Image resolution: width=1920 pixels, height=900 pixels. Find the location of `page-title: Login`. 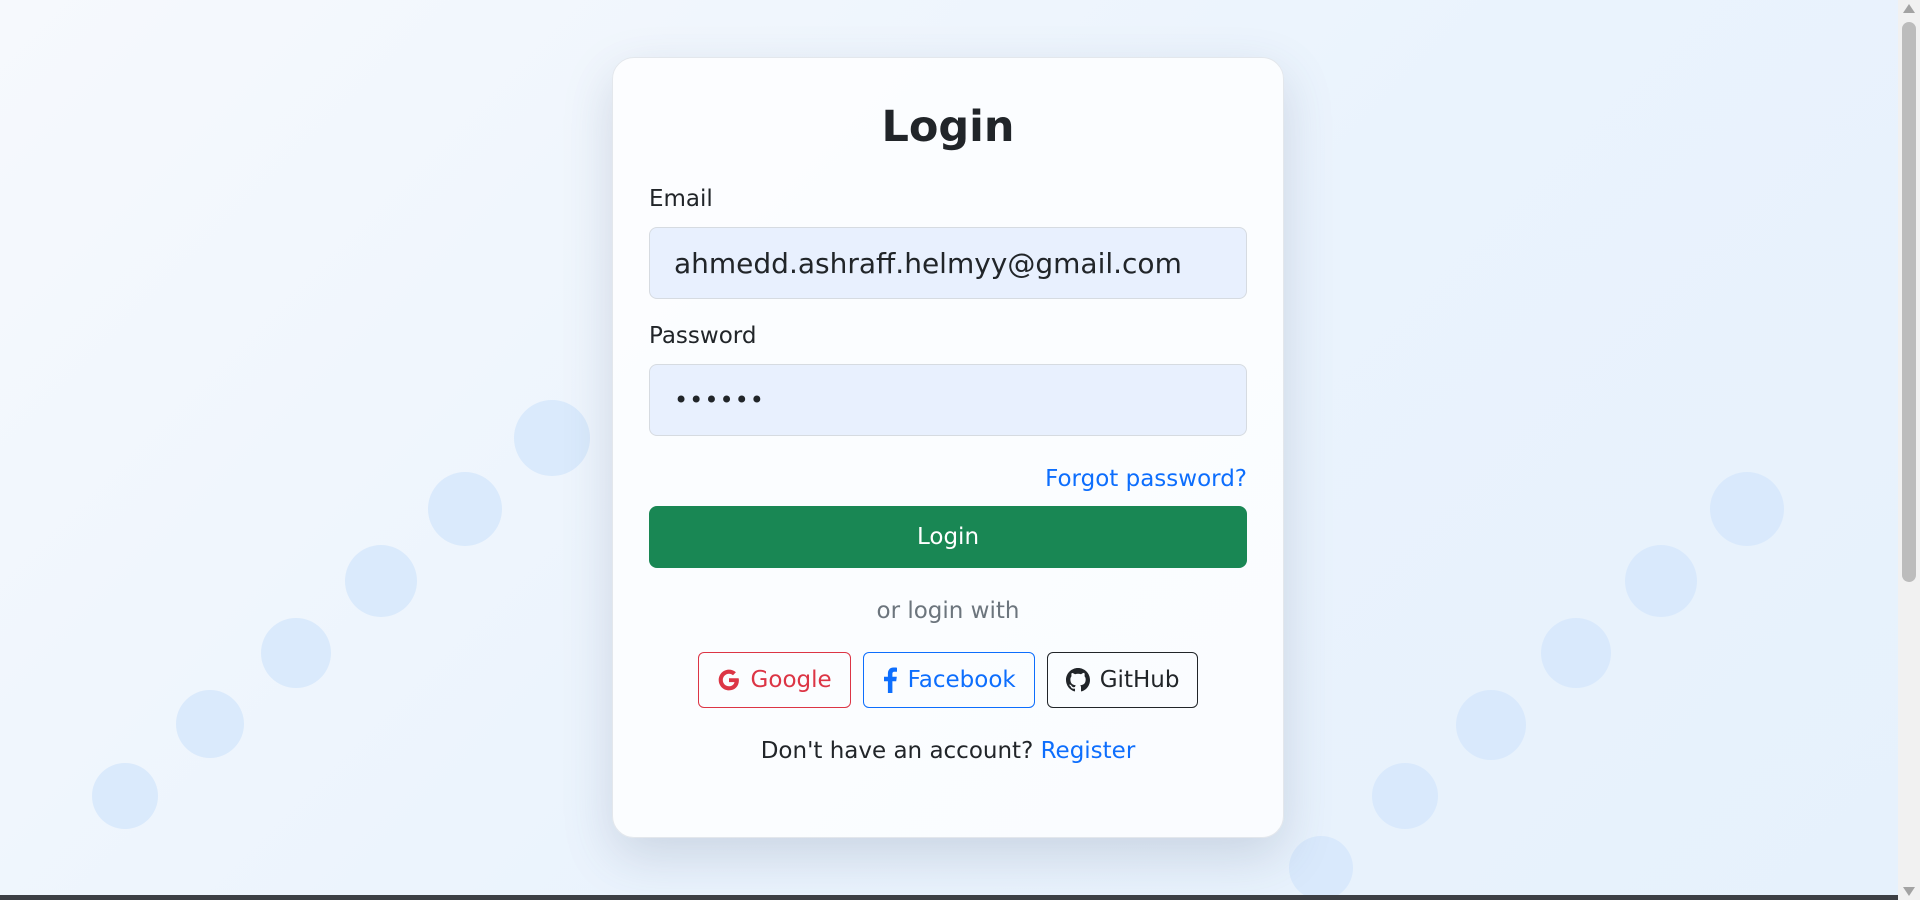

page-title: Login is located at coordinates (948, 127).